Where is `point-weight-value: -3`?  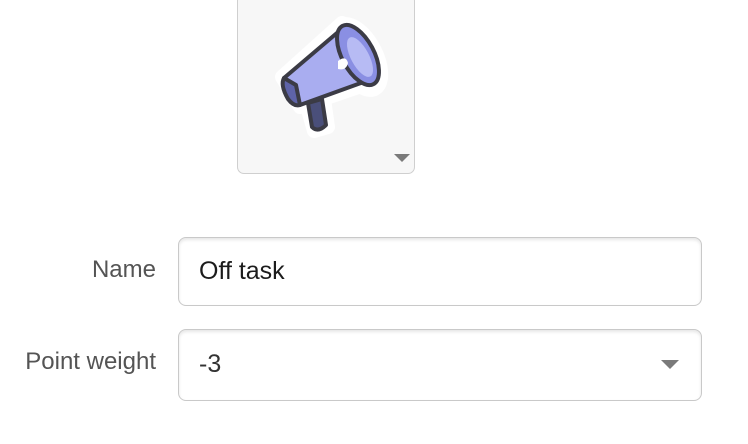 point-weight-value: -3 is located at coordinates (210, 364).